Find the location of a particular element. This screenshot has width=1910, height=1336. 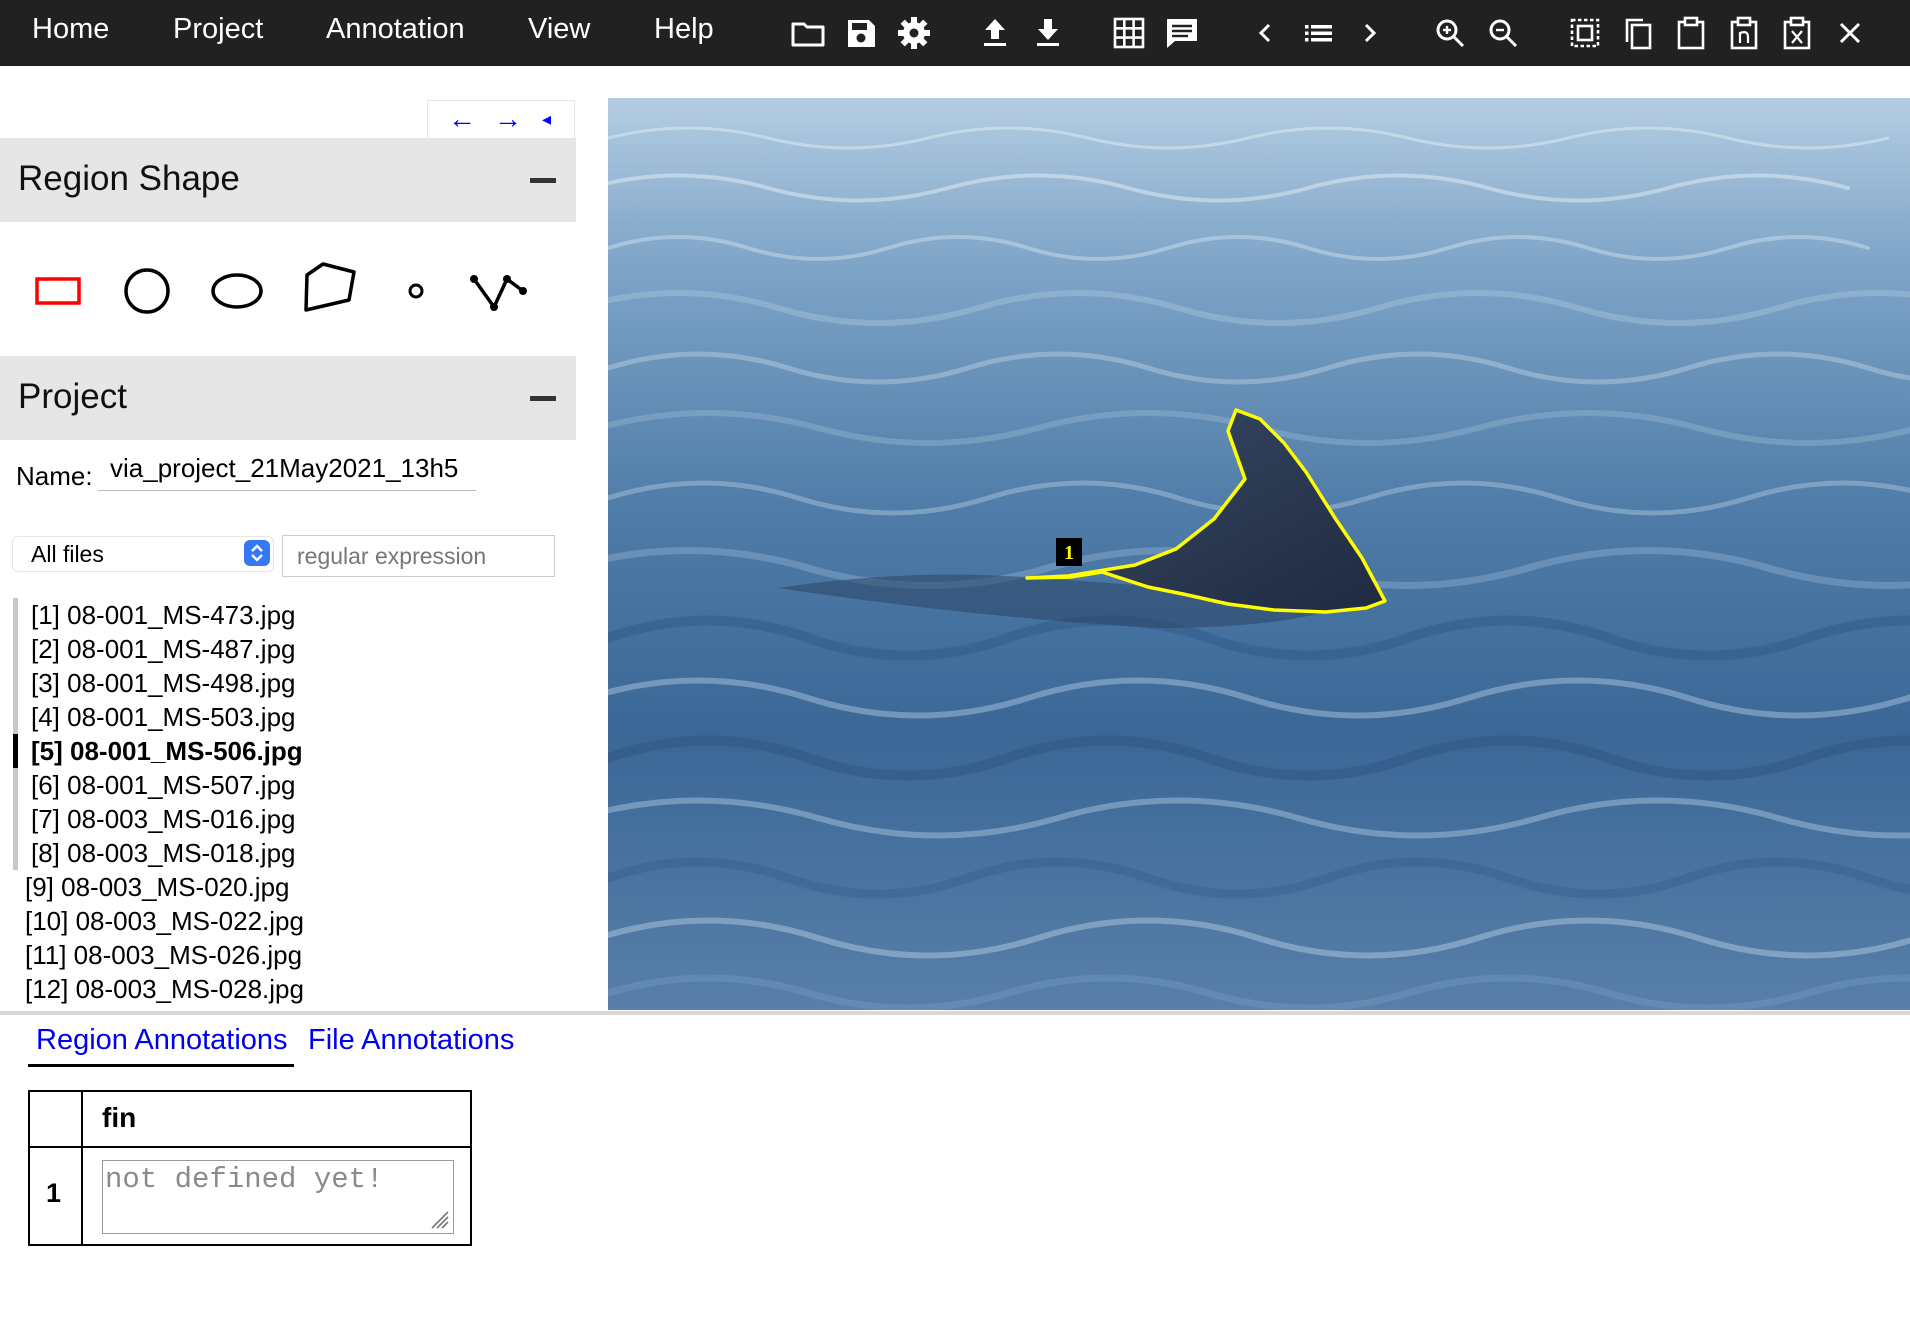

point-shape-tool is located at coordinates (416, 288).